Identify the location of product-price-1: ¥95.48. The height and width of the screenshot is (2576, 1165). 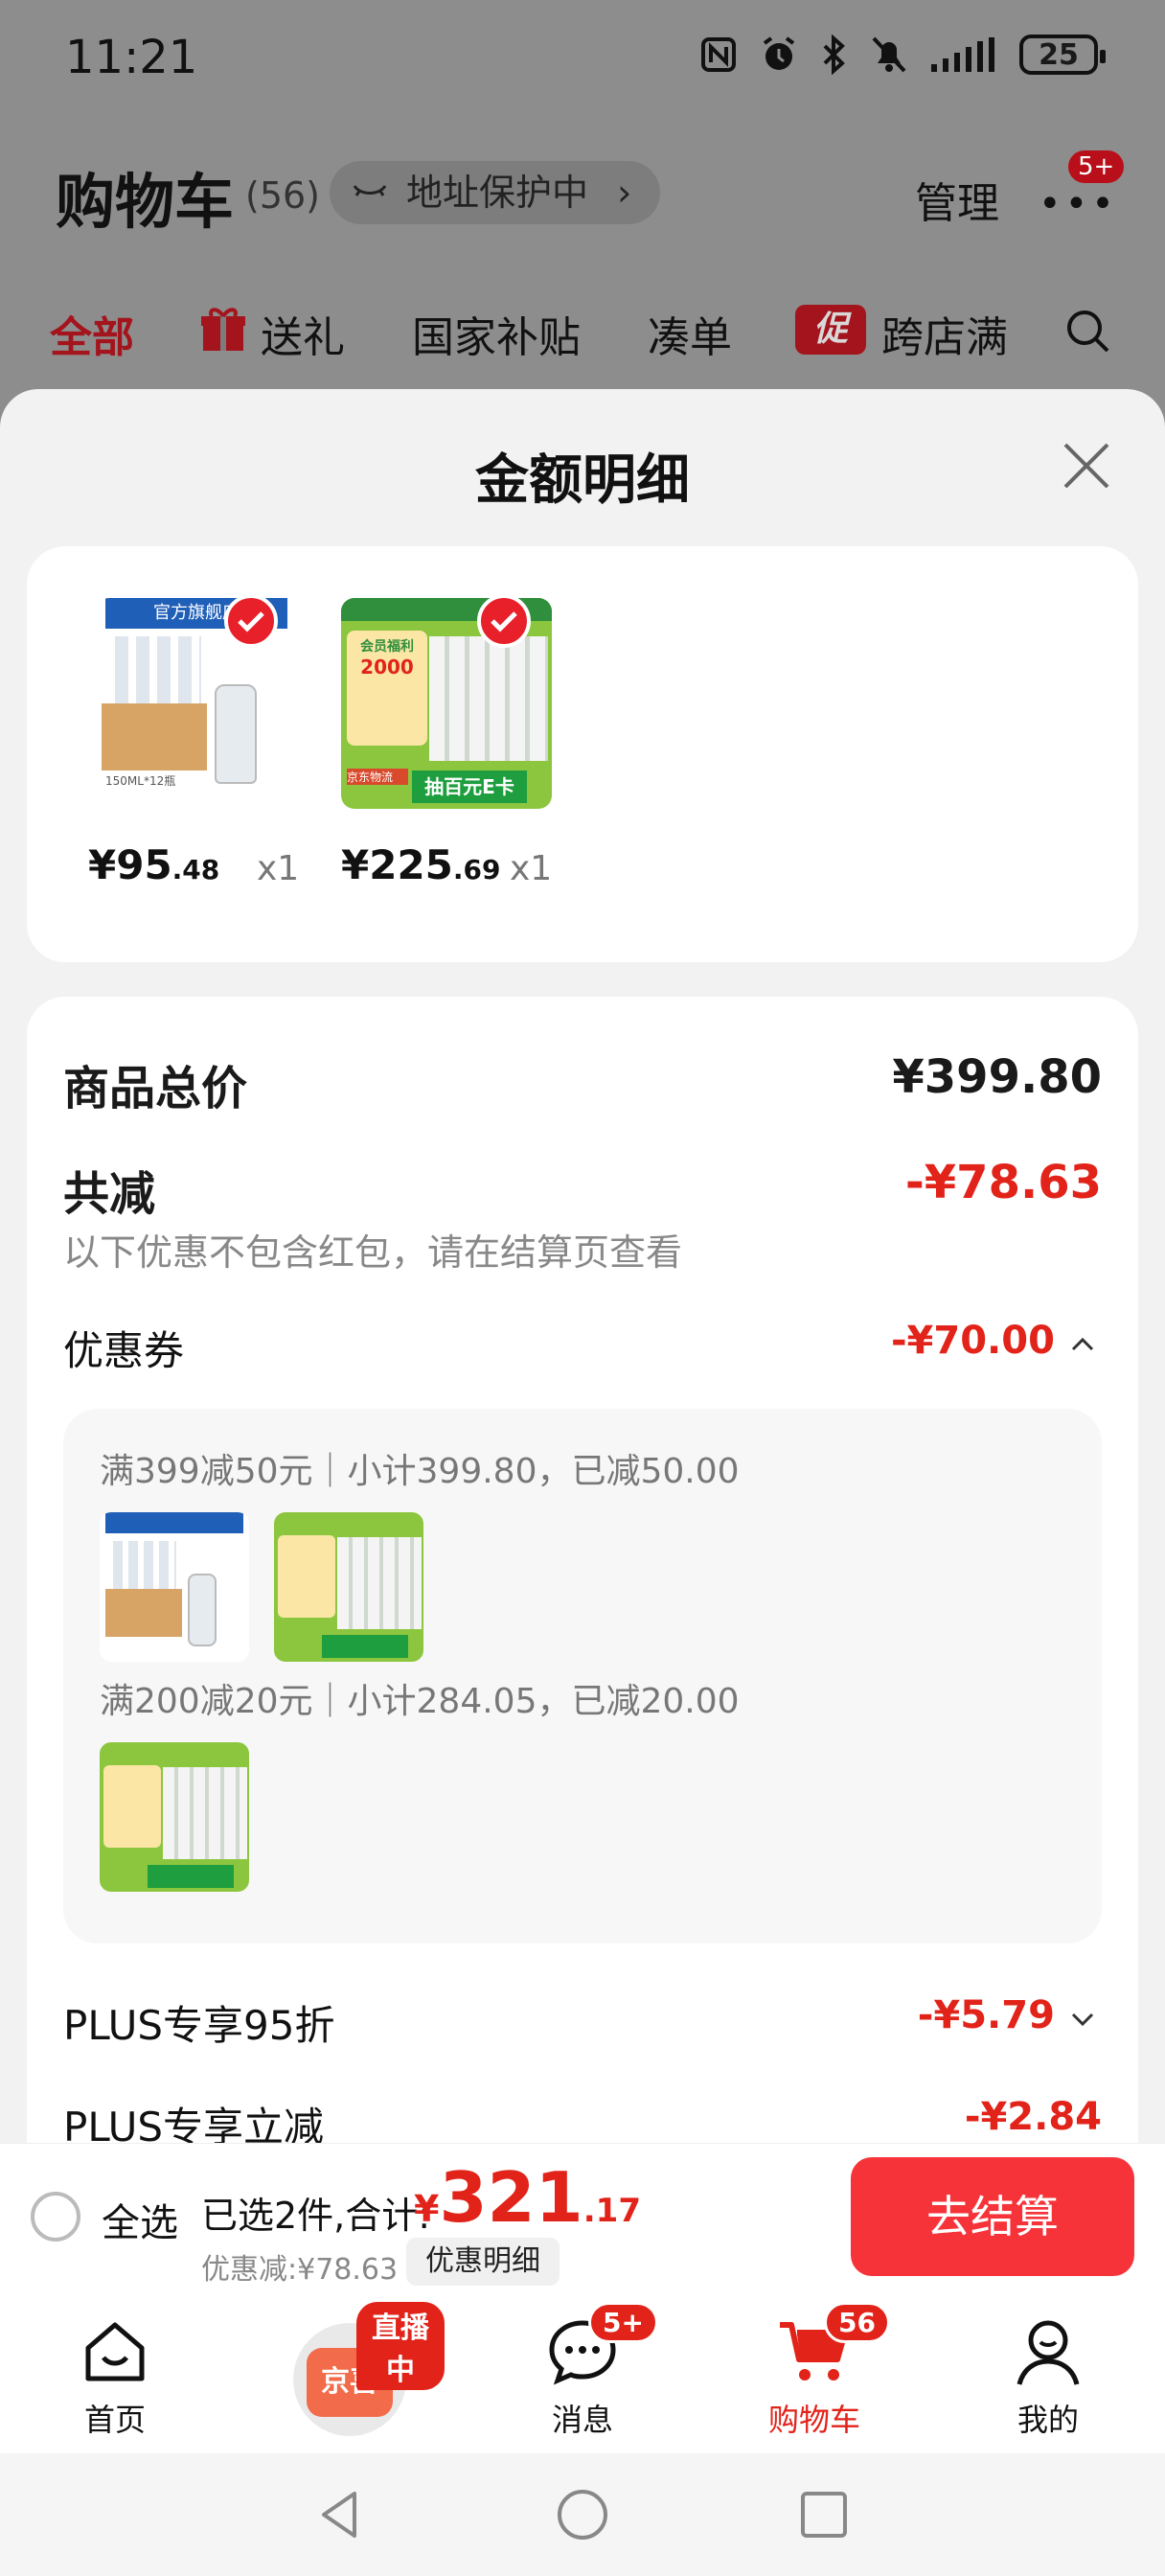
(154, 864).